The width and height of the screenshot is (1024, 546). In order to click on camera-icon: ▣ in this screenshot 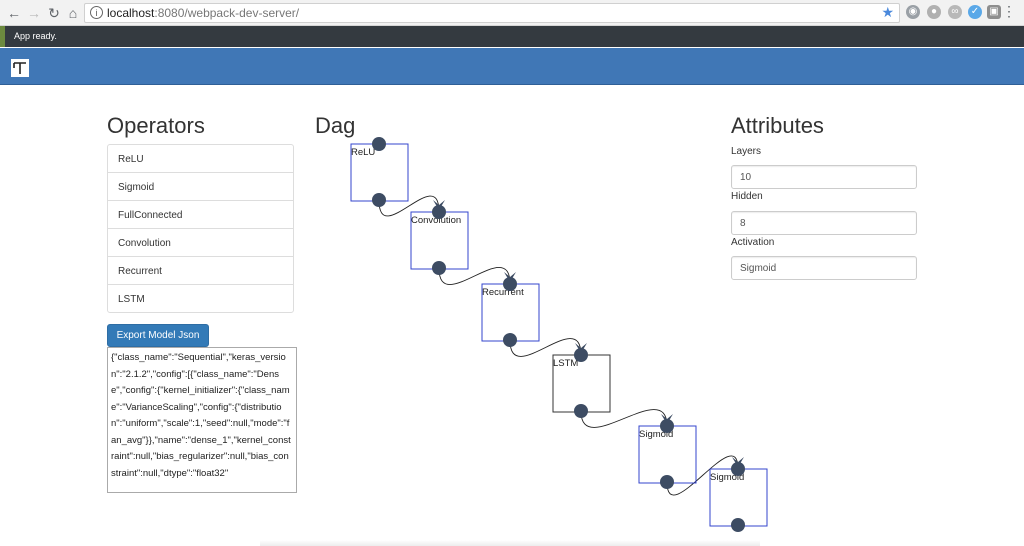, I will do `click(994, 12)`.